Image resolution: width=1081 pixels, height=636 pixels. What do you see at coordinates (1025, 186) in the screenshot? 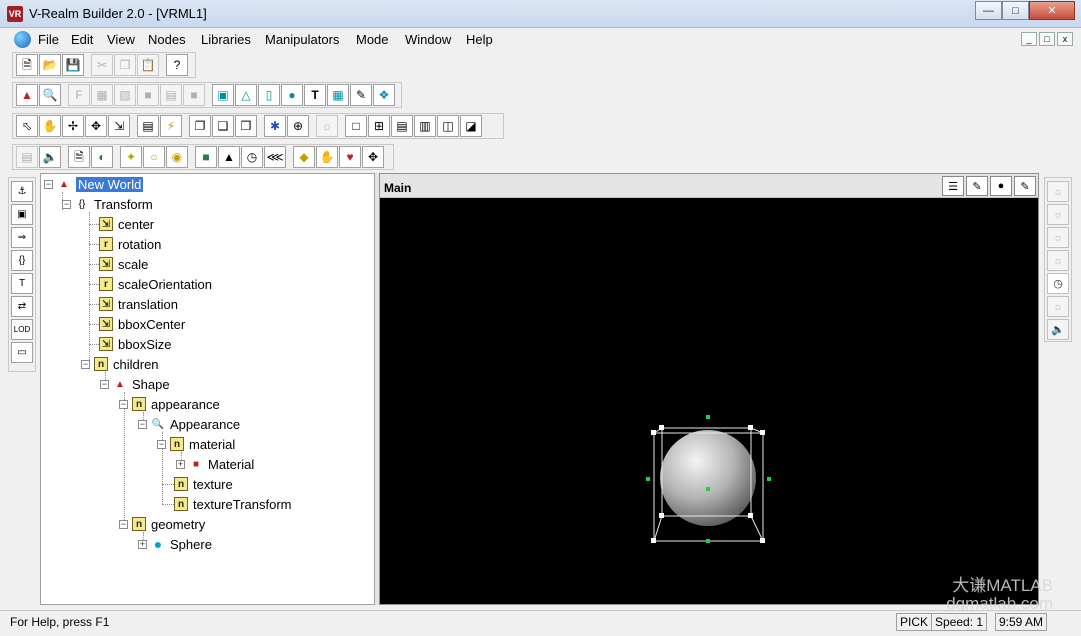
I see `navigation-mode-icon: ✎` at bounding box center [1025, 186].